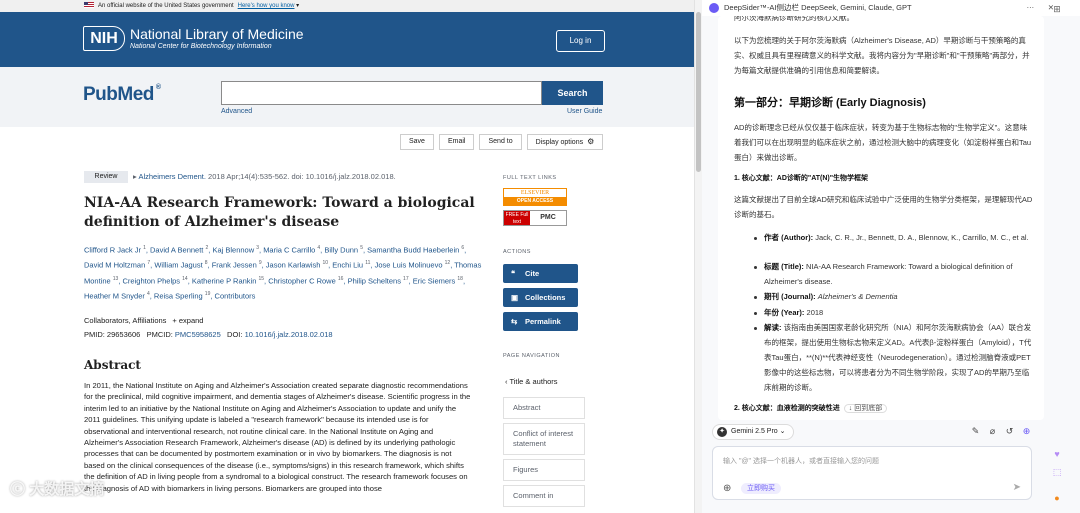 The image size is (1080, 513). What do you see at coordinates (341, 250) in the screenshot?
I see `author-link: Billy Dunn` at bounding box center [341, 250].